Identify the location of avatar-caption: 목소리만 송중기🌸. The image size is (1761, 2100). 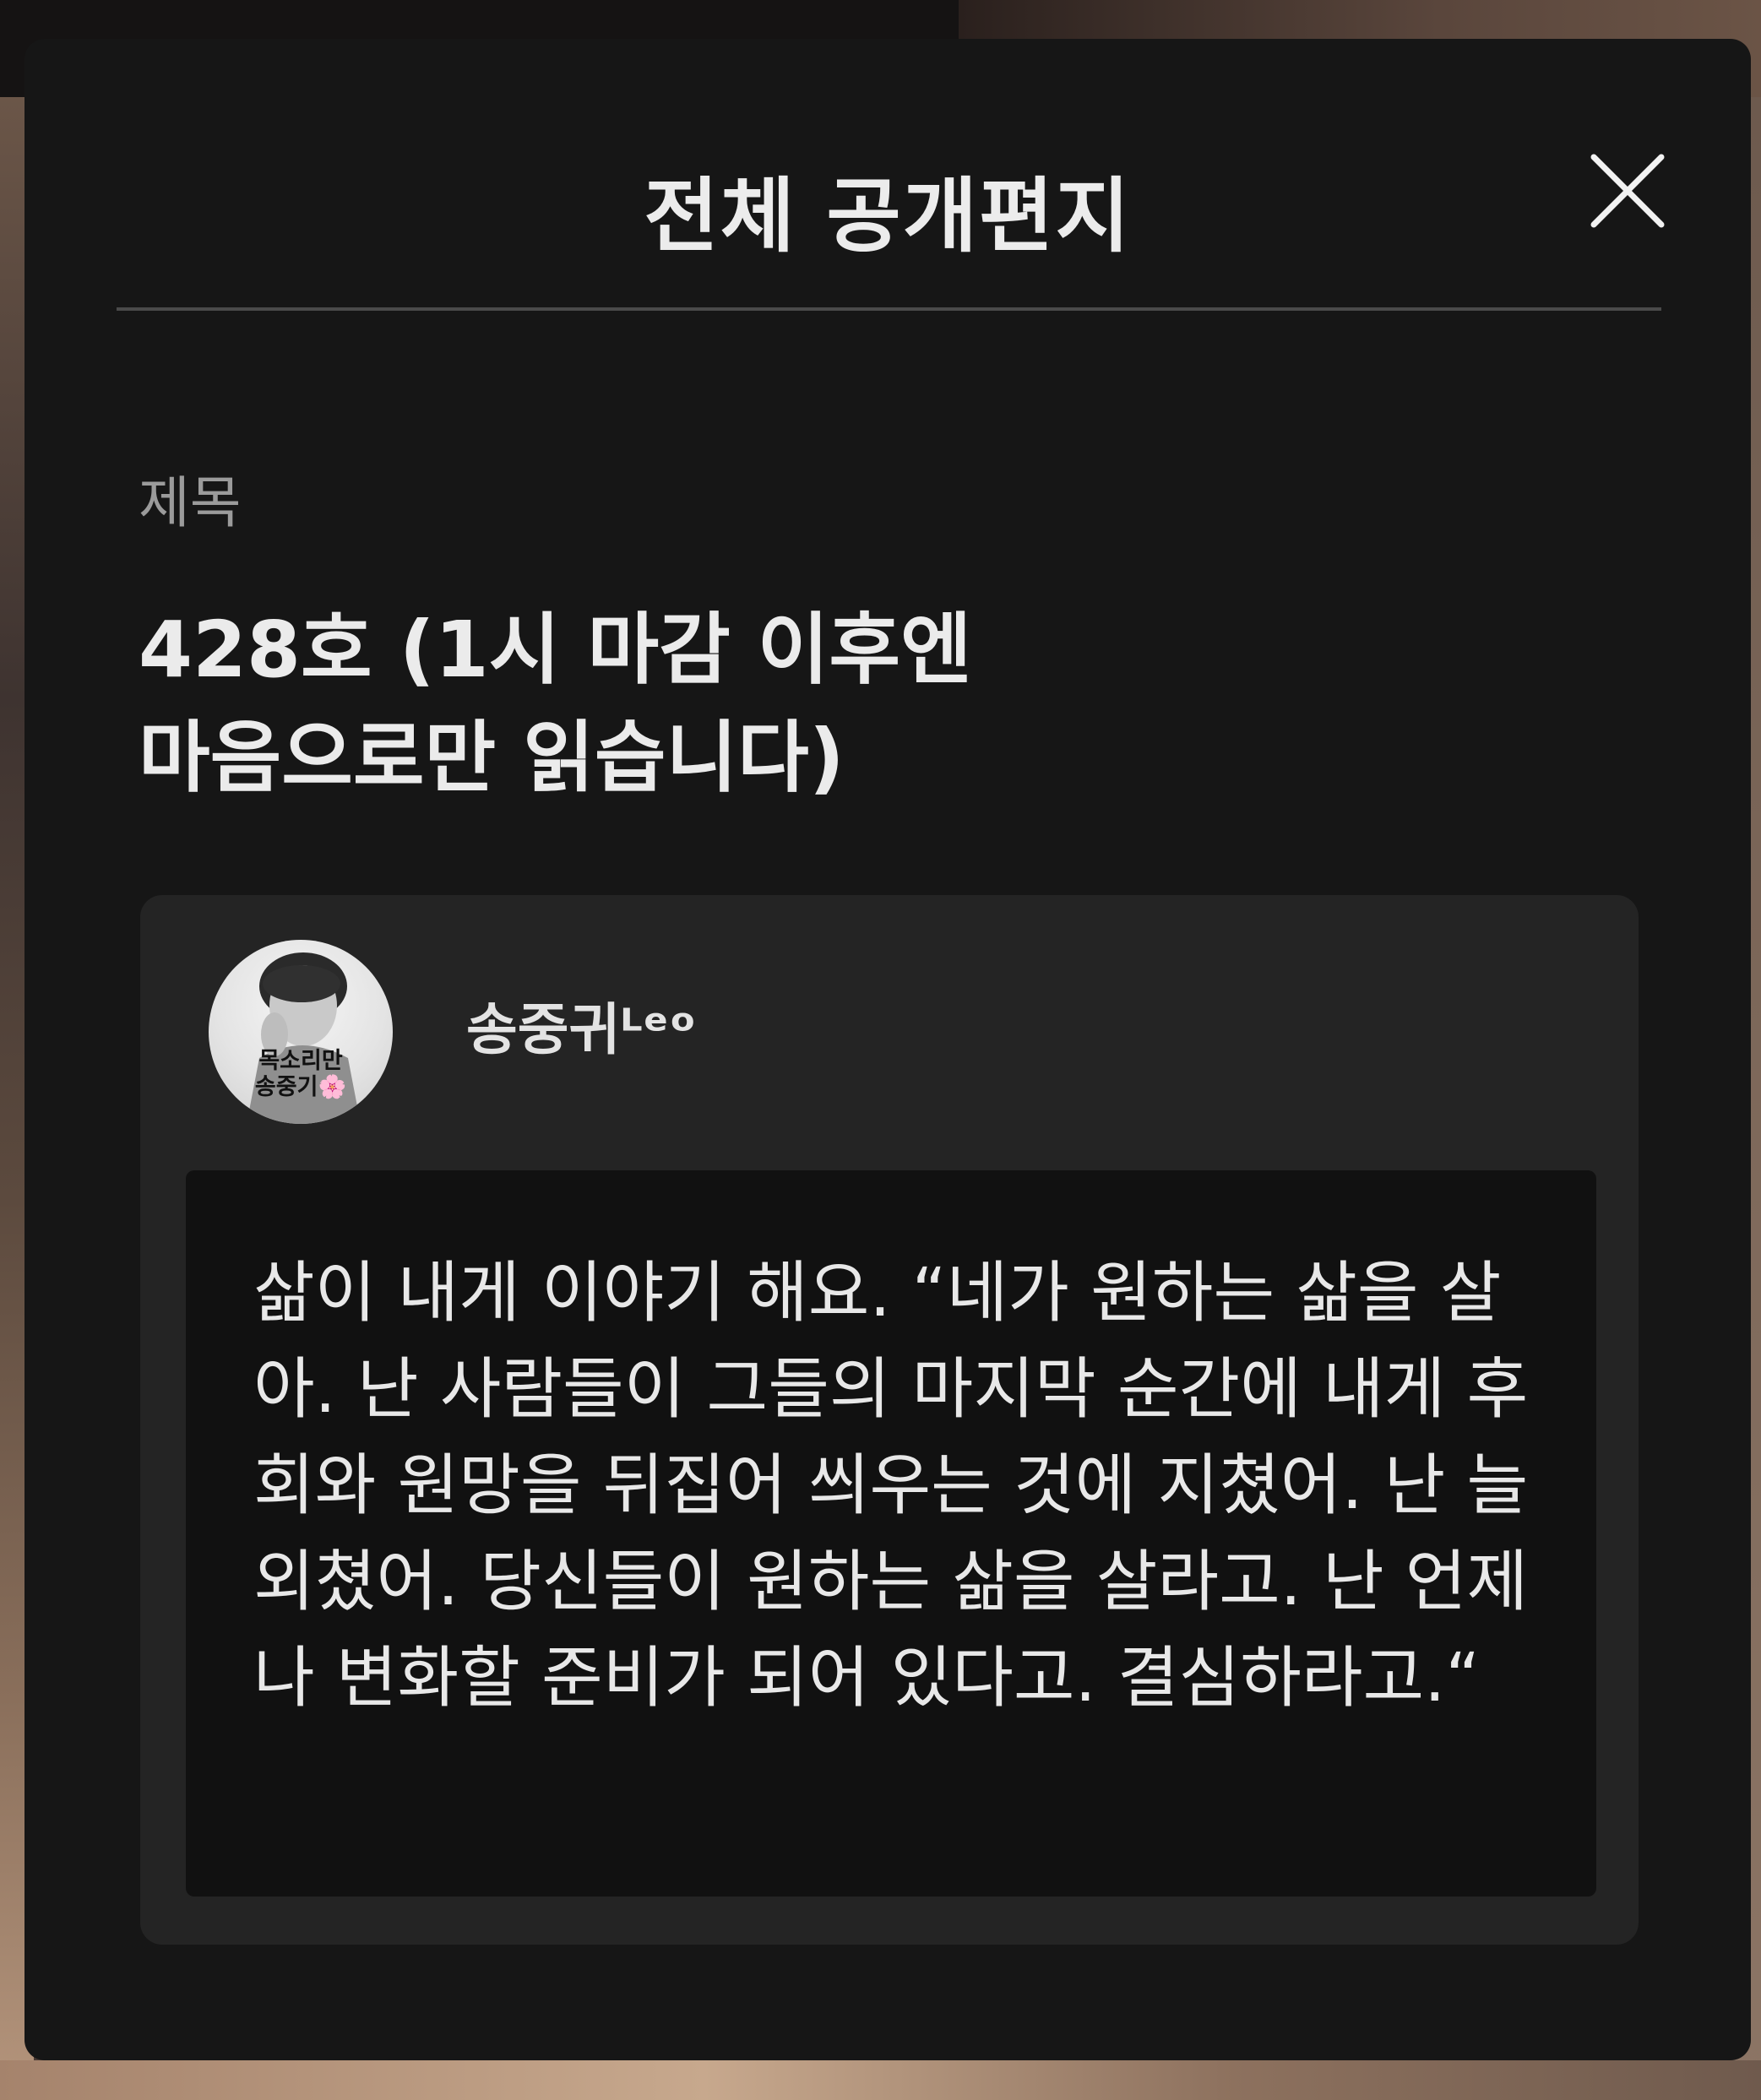
(301, 1074).